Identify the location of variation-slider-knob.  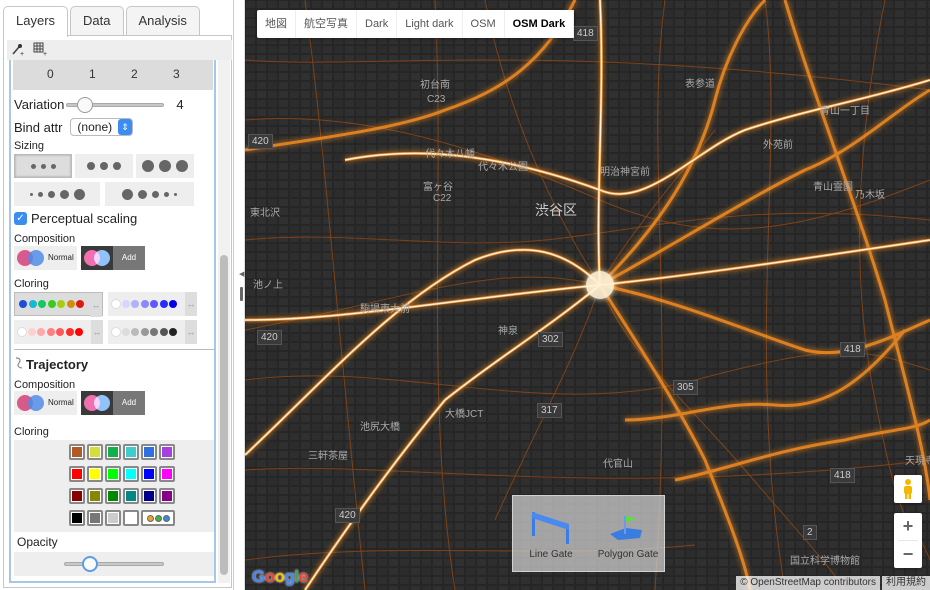
(85, 104).